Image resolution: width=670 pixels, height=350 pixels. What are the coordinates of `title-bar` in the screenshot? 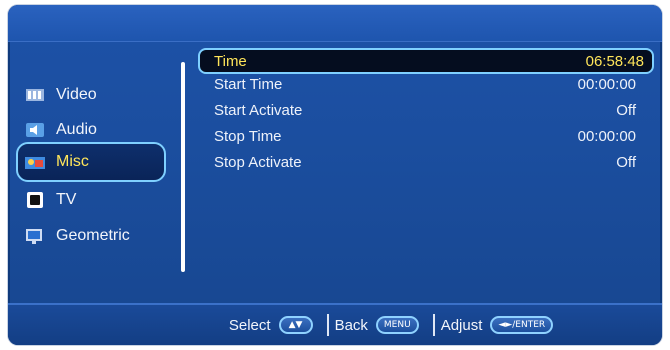 It's located at (335, 23).